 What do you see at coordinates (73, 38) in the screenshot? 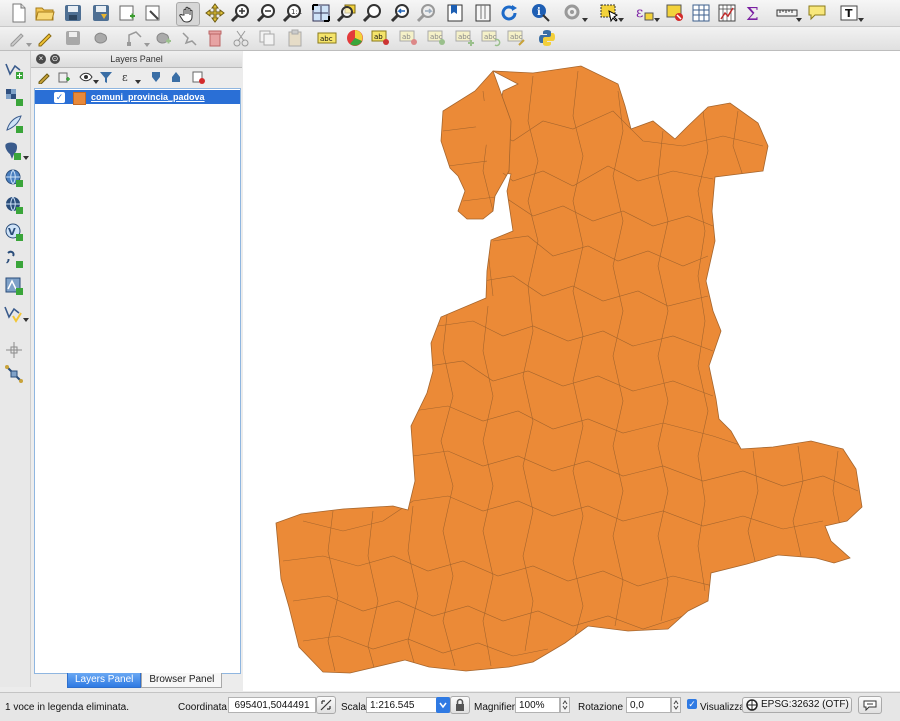
I see `save-edits-icon` at bounding box center [73, 38].